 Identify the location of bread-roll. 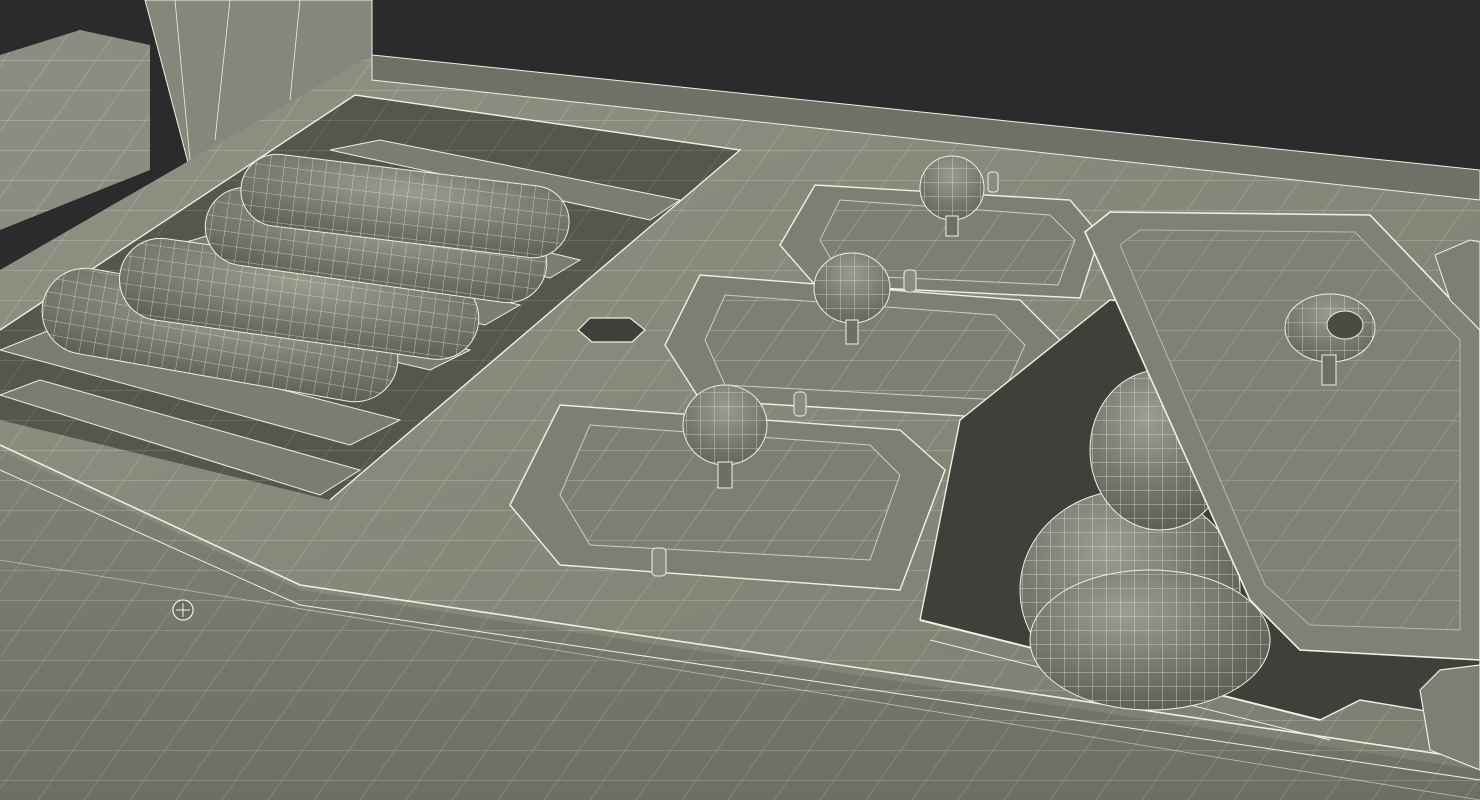
(1150, 640).